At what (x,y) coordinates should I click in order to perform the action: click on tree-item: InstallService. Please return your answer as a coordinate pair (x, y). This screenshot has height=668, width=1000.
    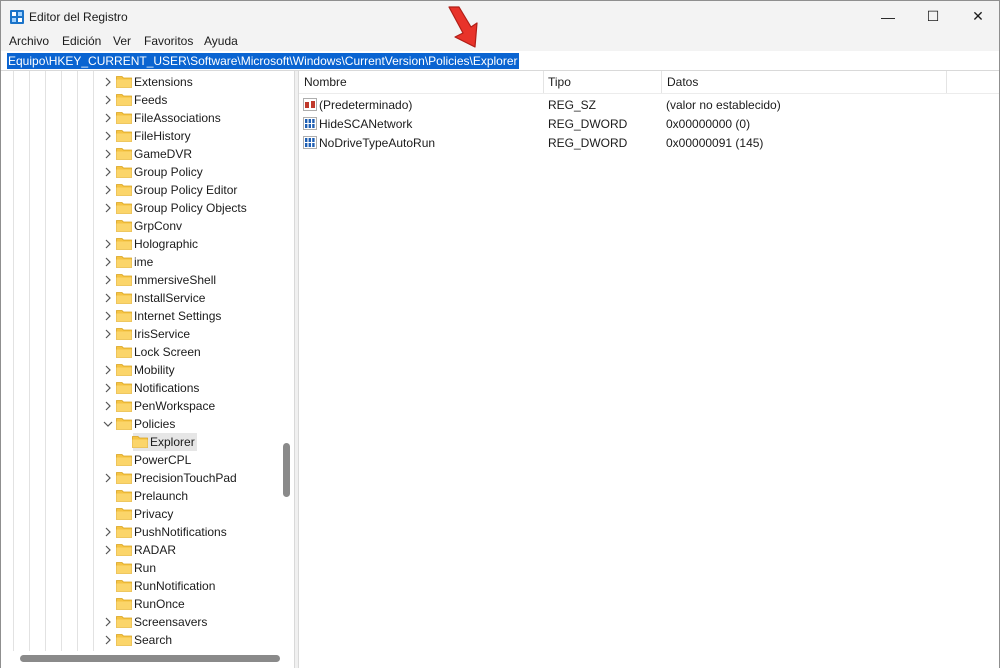
    Looking at the image, I should click on (140, 298).